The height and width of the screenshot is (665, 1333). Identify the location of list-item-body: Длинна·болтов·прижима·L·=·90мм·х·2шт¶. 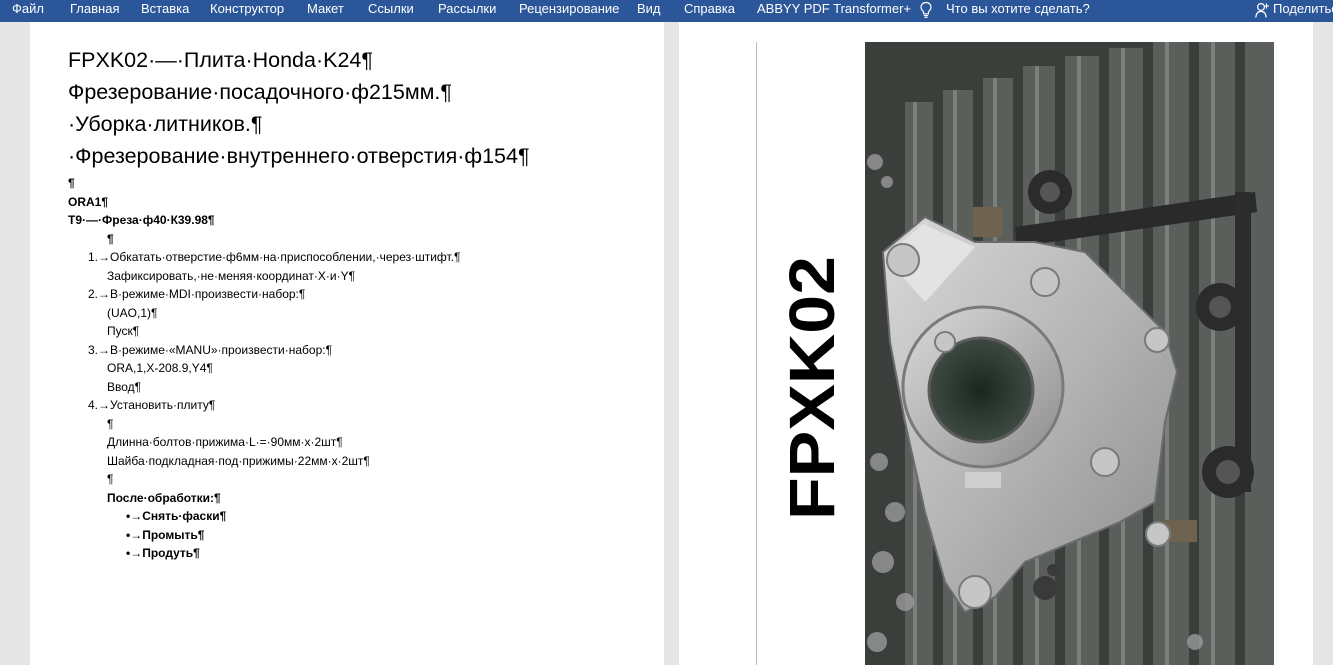
(225, 442).